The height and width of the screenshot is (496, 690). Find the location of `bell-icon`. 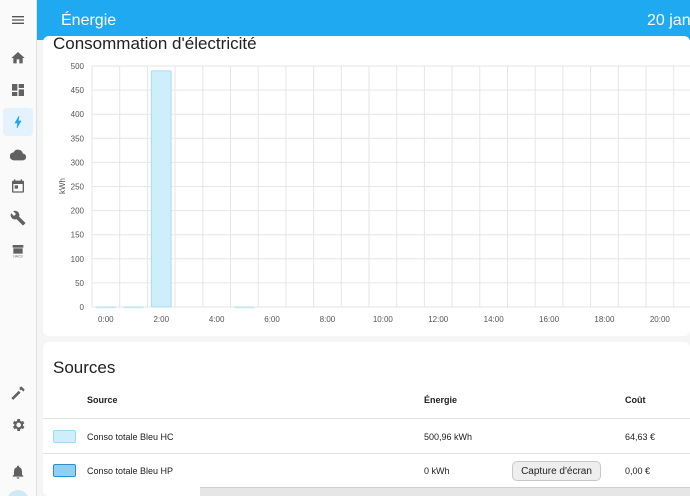

bell-icon is located at coordinates (18, 472).